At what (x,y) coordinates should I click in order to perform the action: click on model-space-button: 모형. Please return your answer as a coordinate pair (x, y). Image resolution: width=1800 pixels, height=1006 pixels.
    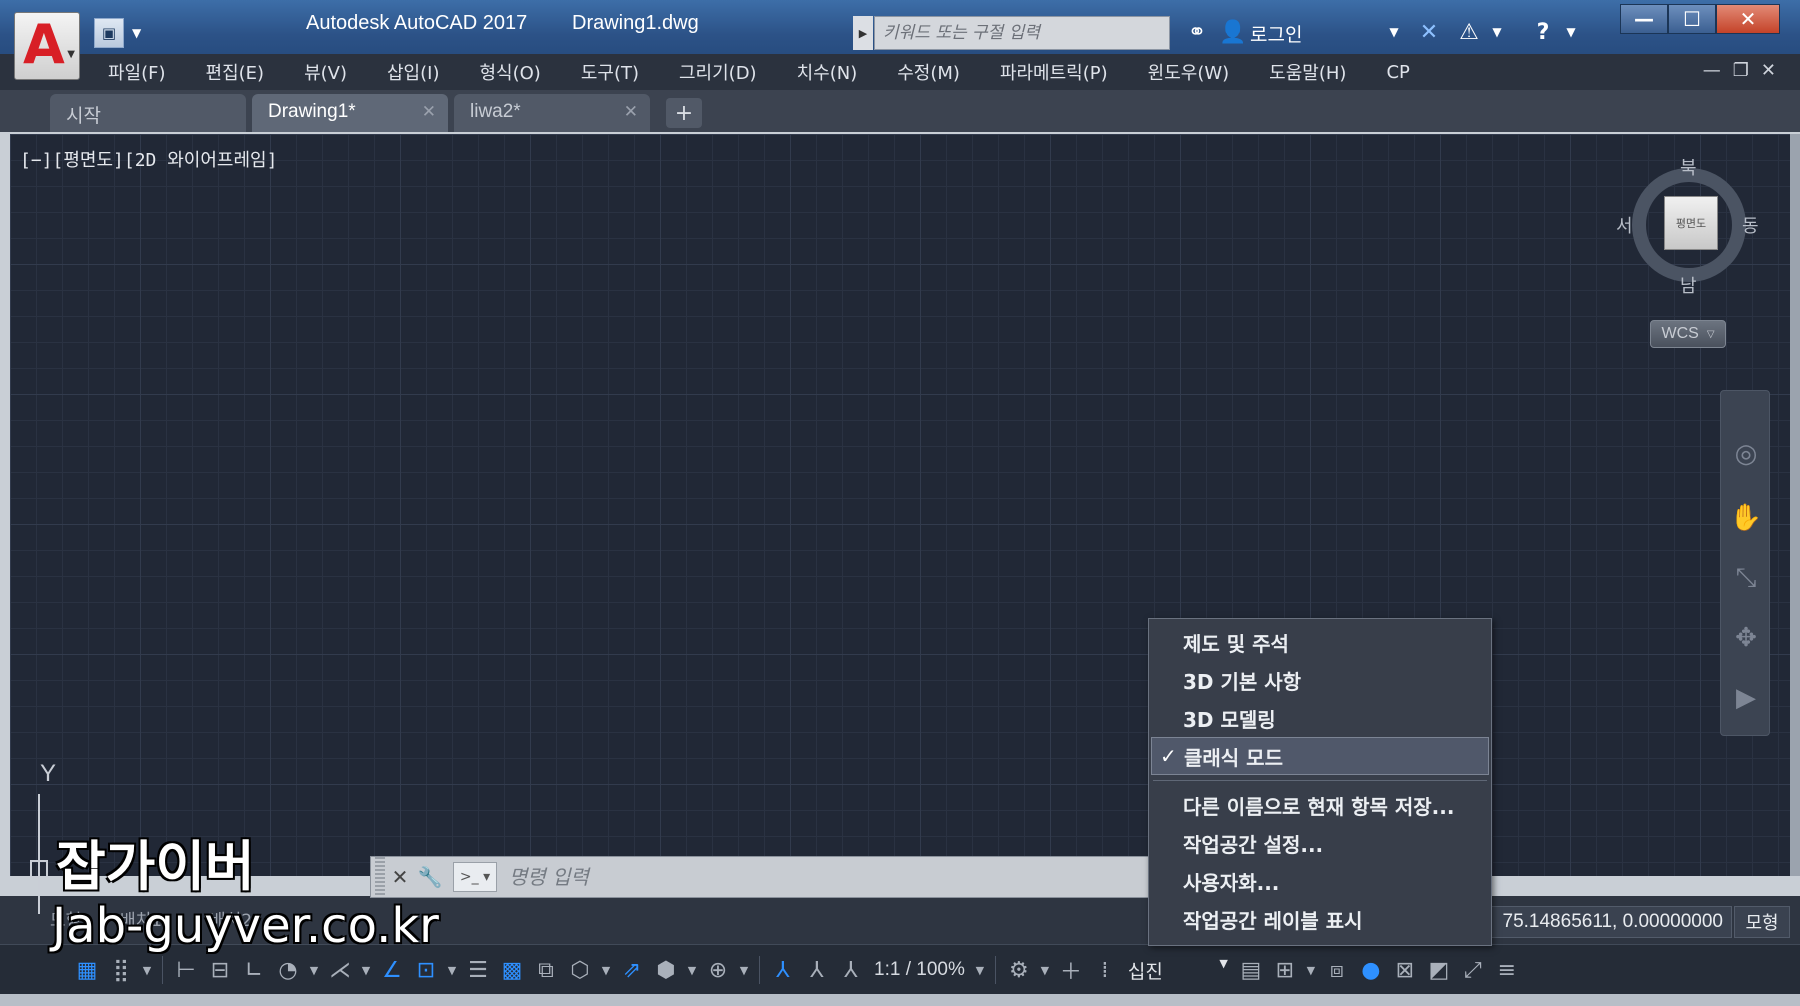
    Looking at the image, I should click on (1762, 922).